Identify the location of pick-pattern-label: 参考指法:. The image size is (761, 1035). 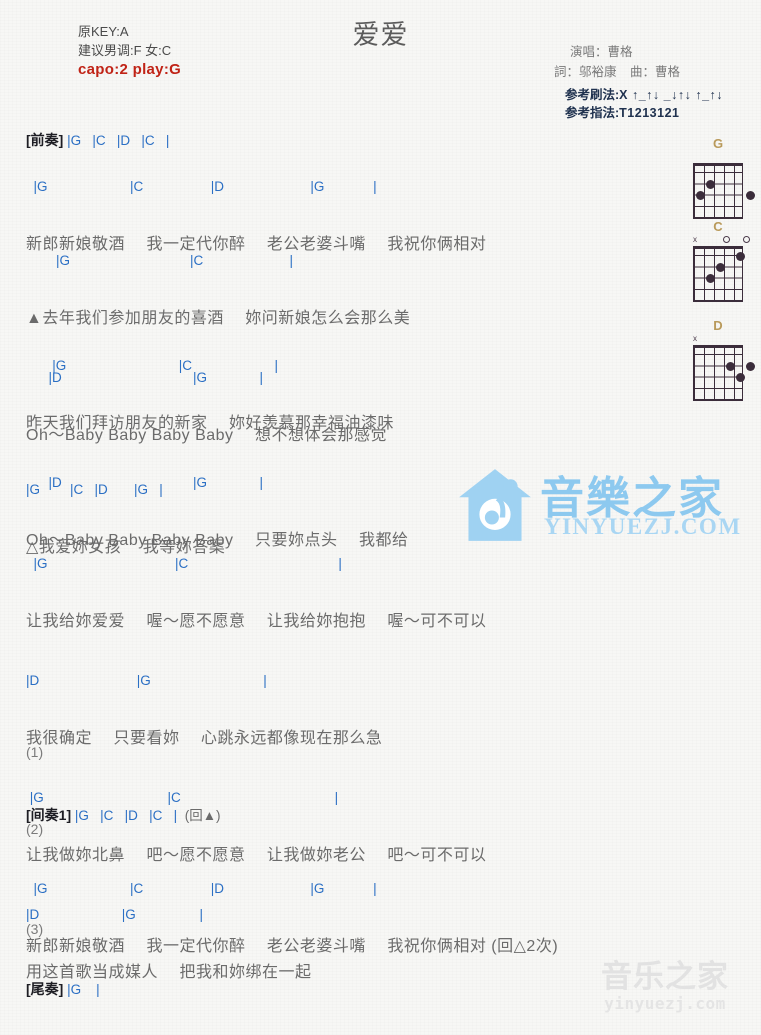
(592, 113).